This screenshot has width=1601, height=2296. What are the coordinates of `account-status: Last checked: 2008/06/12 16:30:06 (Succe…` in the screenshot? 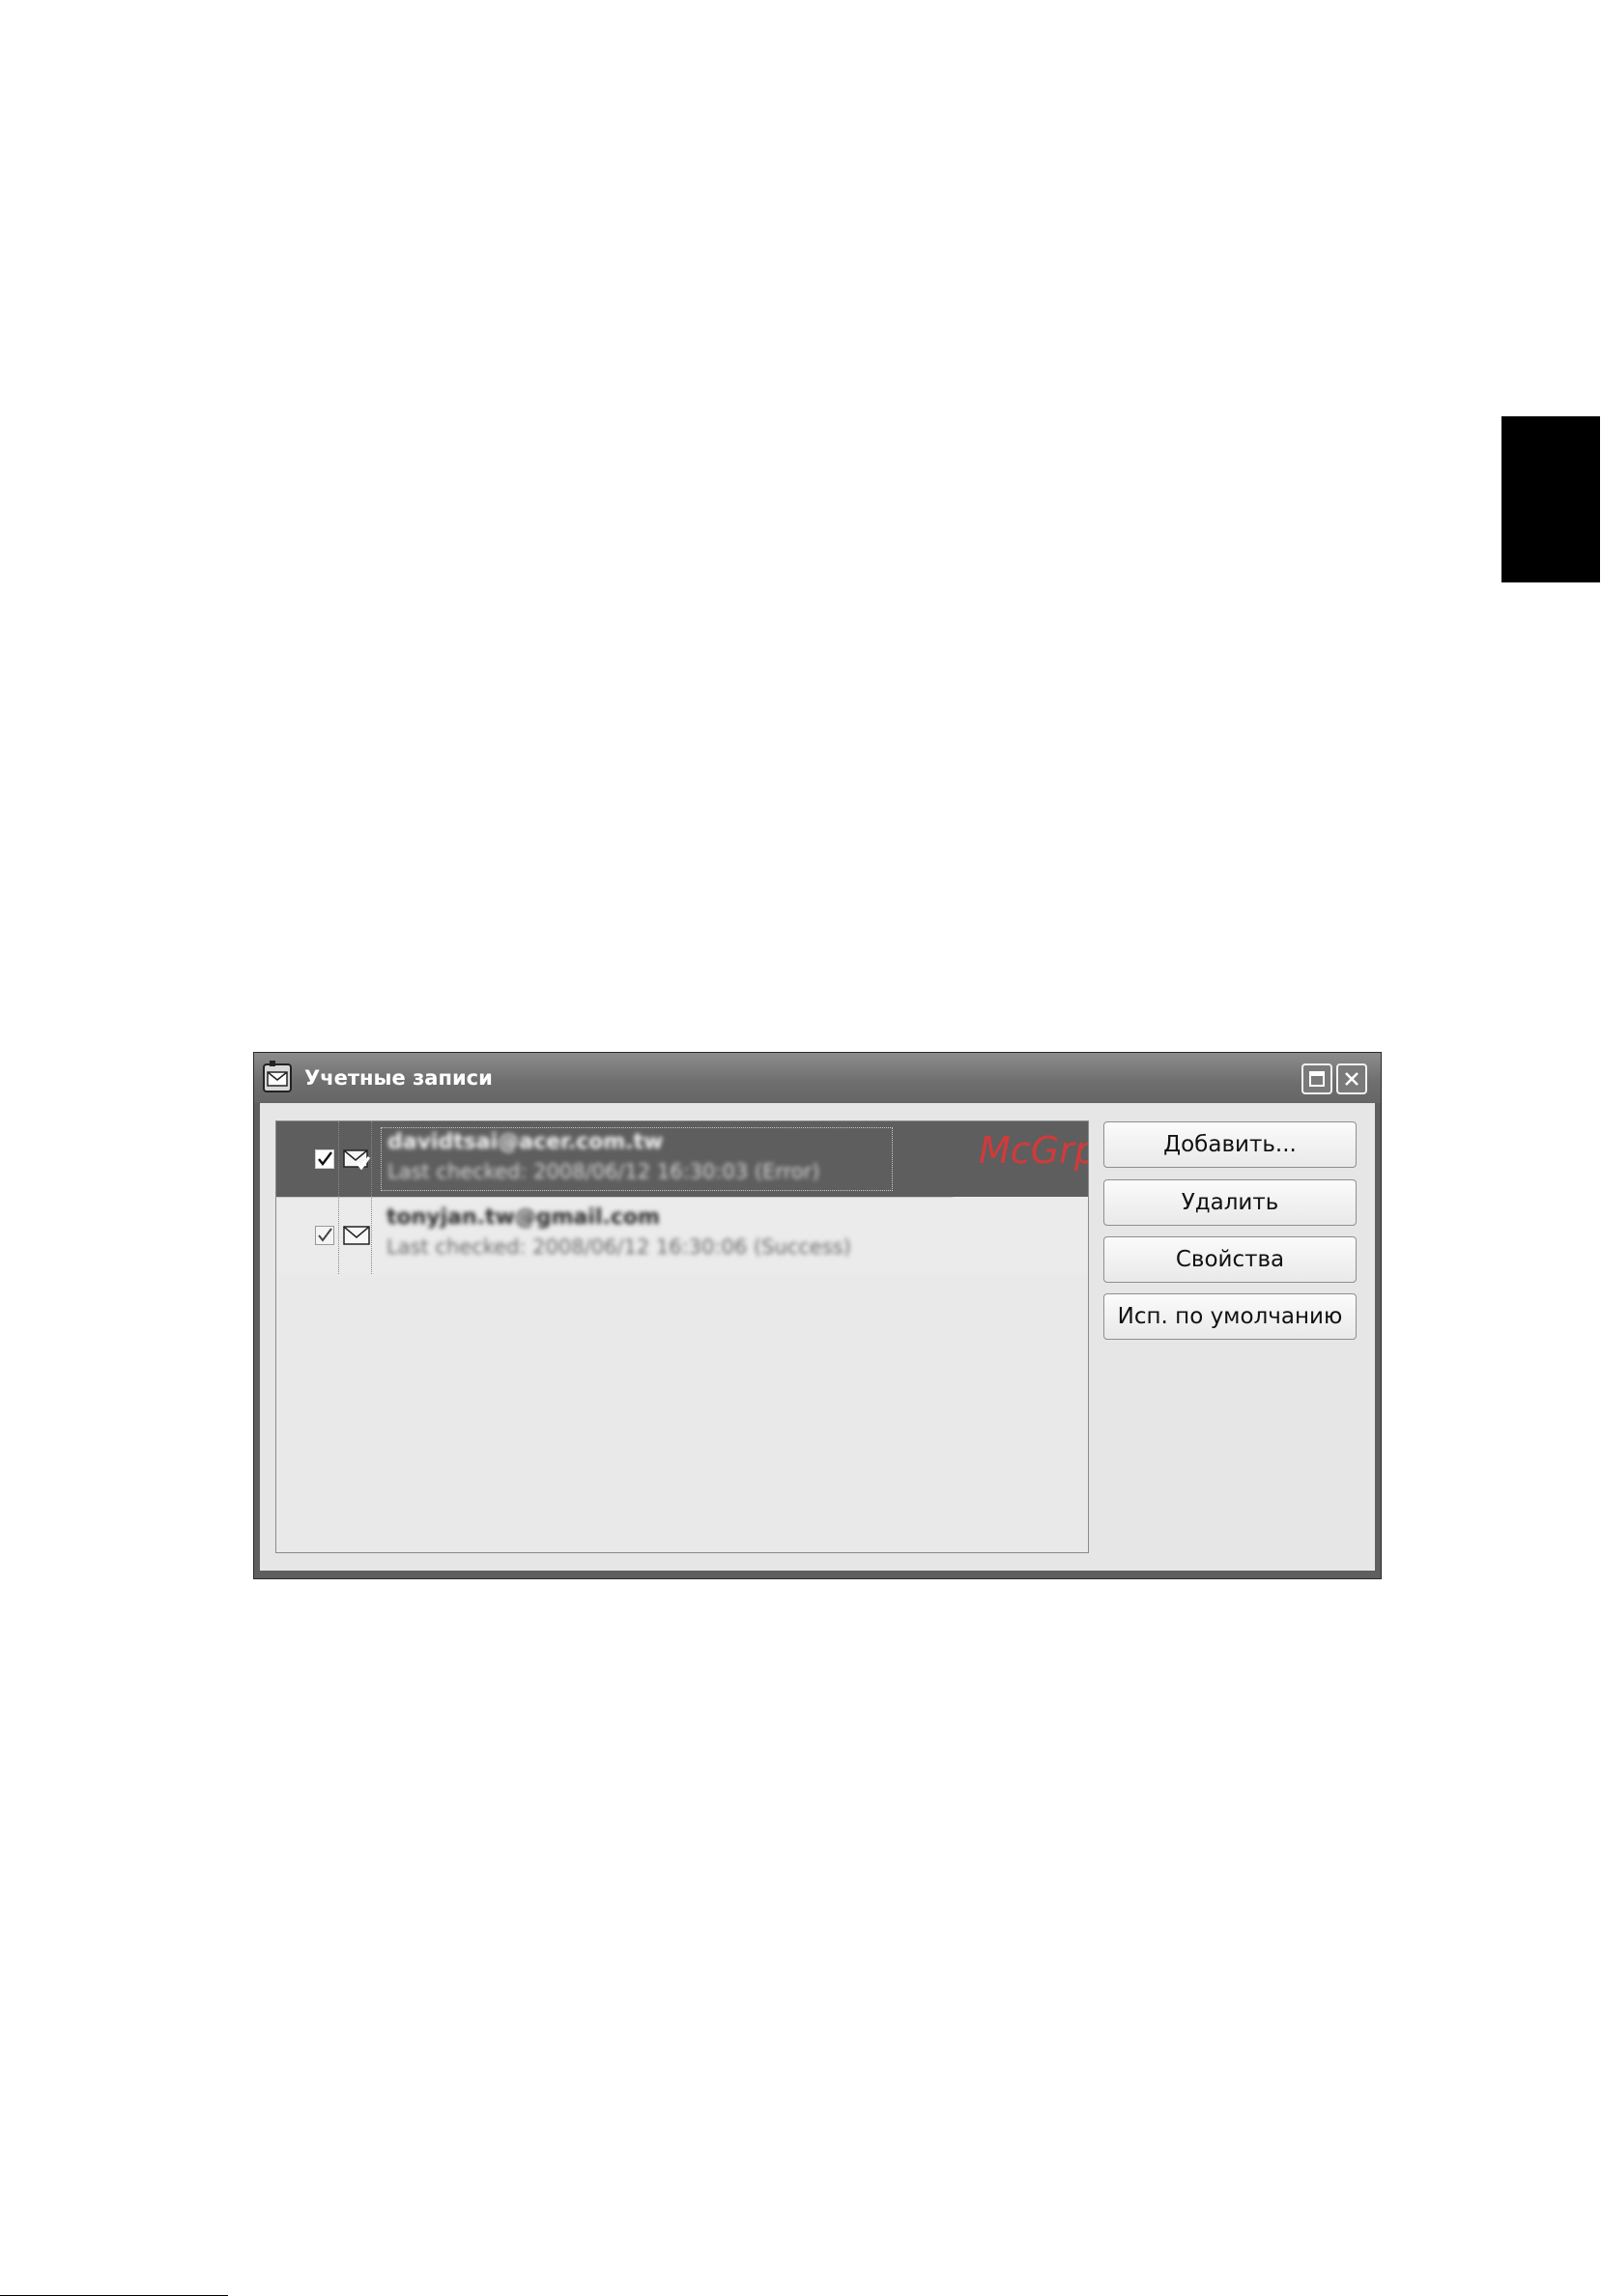 It's located at (618, 1247).